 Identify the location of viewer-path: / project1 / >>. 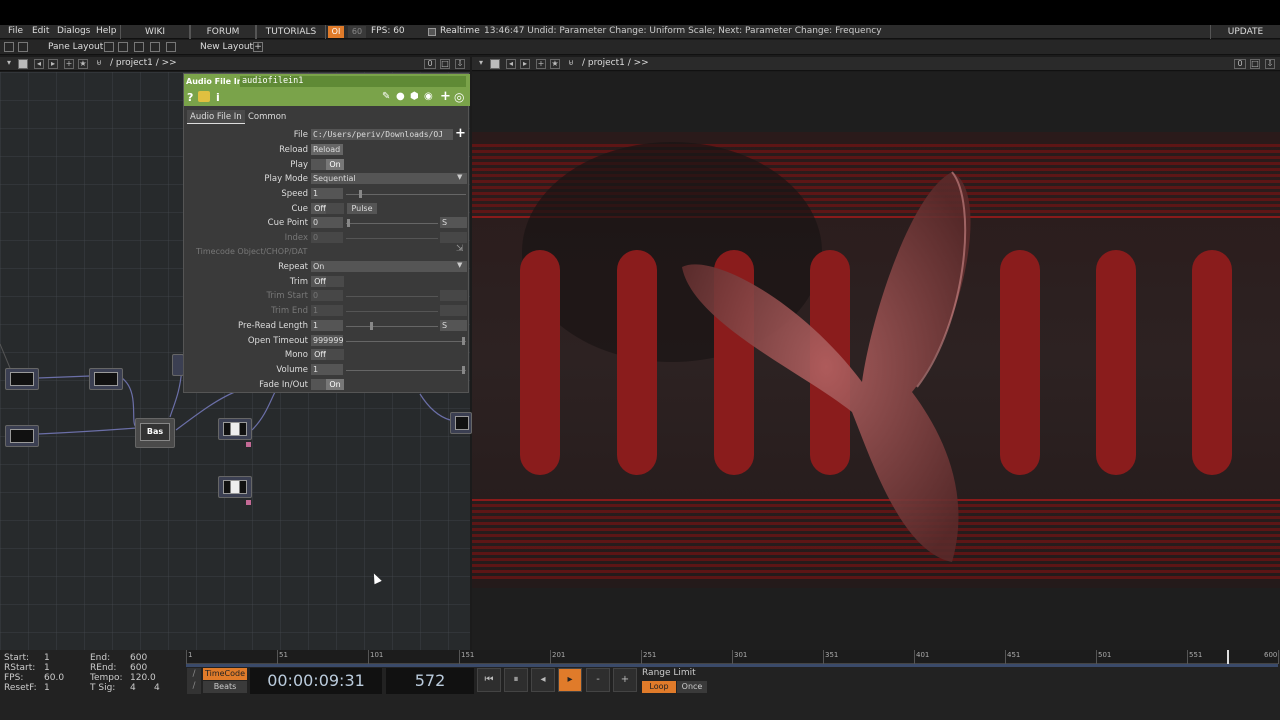
(615, 63).